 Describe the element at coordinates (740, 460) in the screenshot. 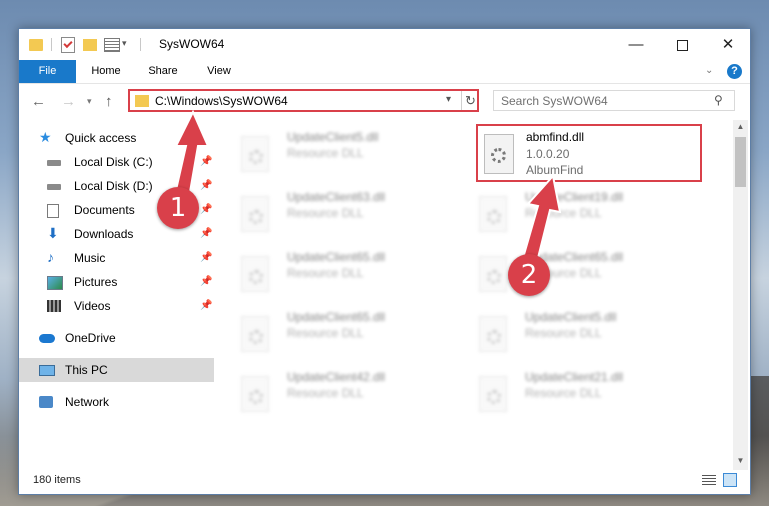

I see `scroll-down-icon: ▼` at that location.